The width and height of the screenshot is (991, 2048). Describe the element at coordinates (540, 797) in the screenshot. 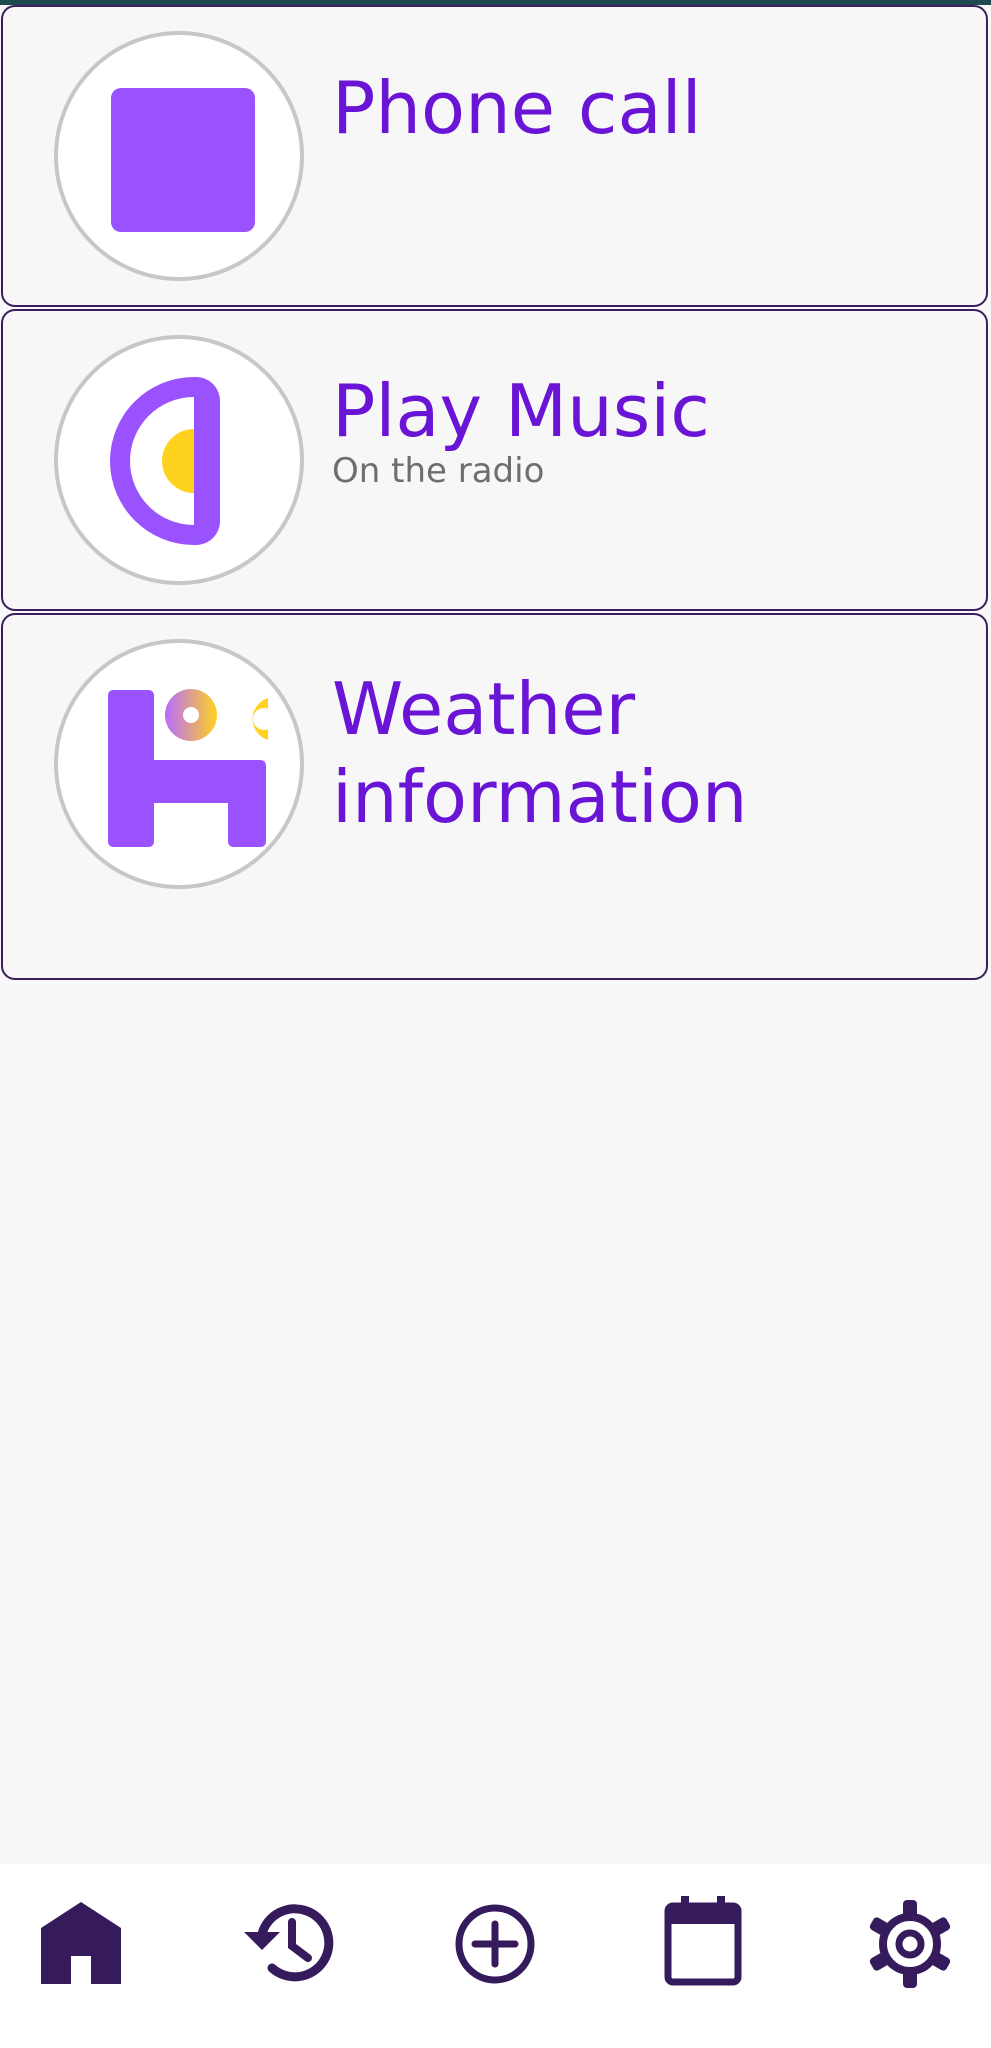

I see `card-title-line-2: information` at that location.